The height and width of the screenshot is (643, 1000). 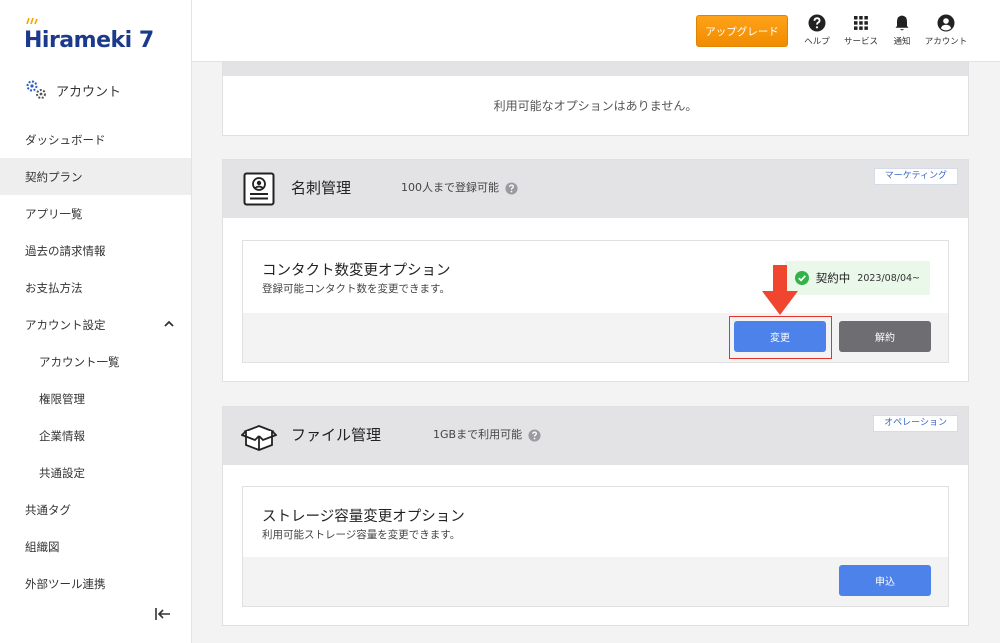 What do you see at coordinates (336, 435) in the screenshot?
I see `section-title: ファイル管理` at bounding box center [336, 435].